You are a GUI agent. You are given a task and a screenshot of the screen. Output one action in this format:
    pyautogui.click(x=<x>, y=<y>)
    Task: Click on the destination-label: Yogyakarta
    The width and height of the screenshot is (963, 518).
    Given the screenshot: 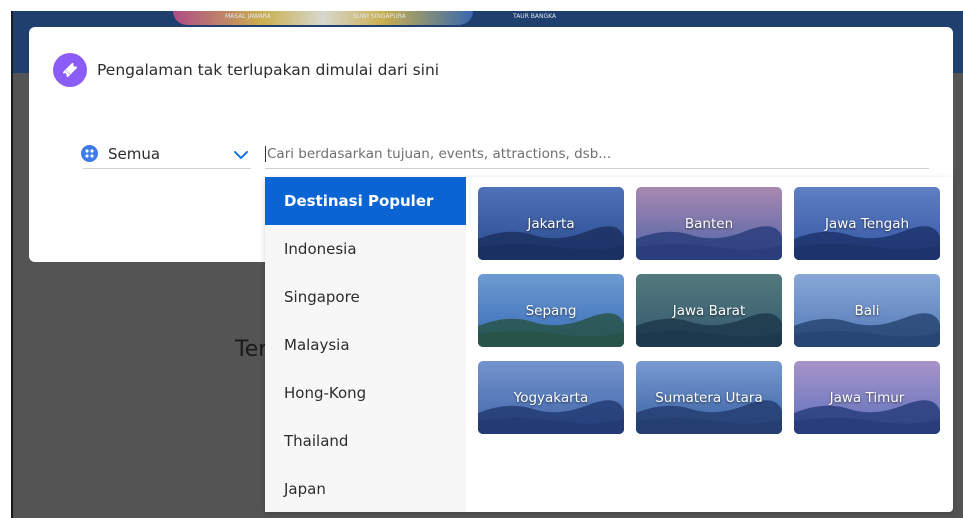 What is the action you would take?
    pyautogui.click(x=551, y=397)
    